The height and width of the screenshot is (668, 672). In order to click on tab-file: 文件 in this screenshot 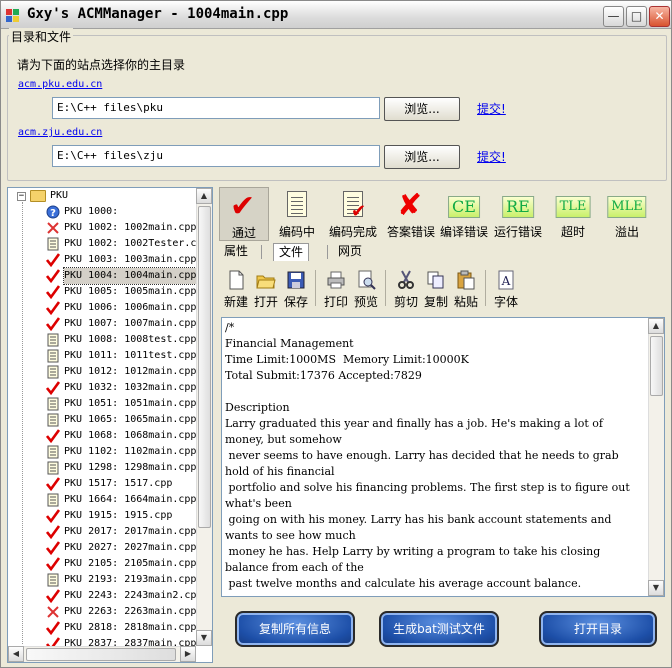, I will do `click(291, 252)`.